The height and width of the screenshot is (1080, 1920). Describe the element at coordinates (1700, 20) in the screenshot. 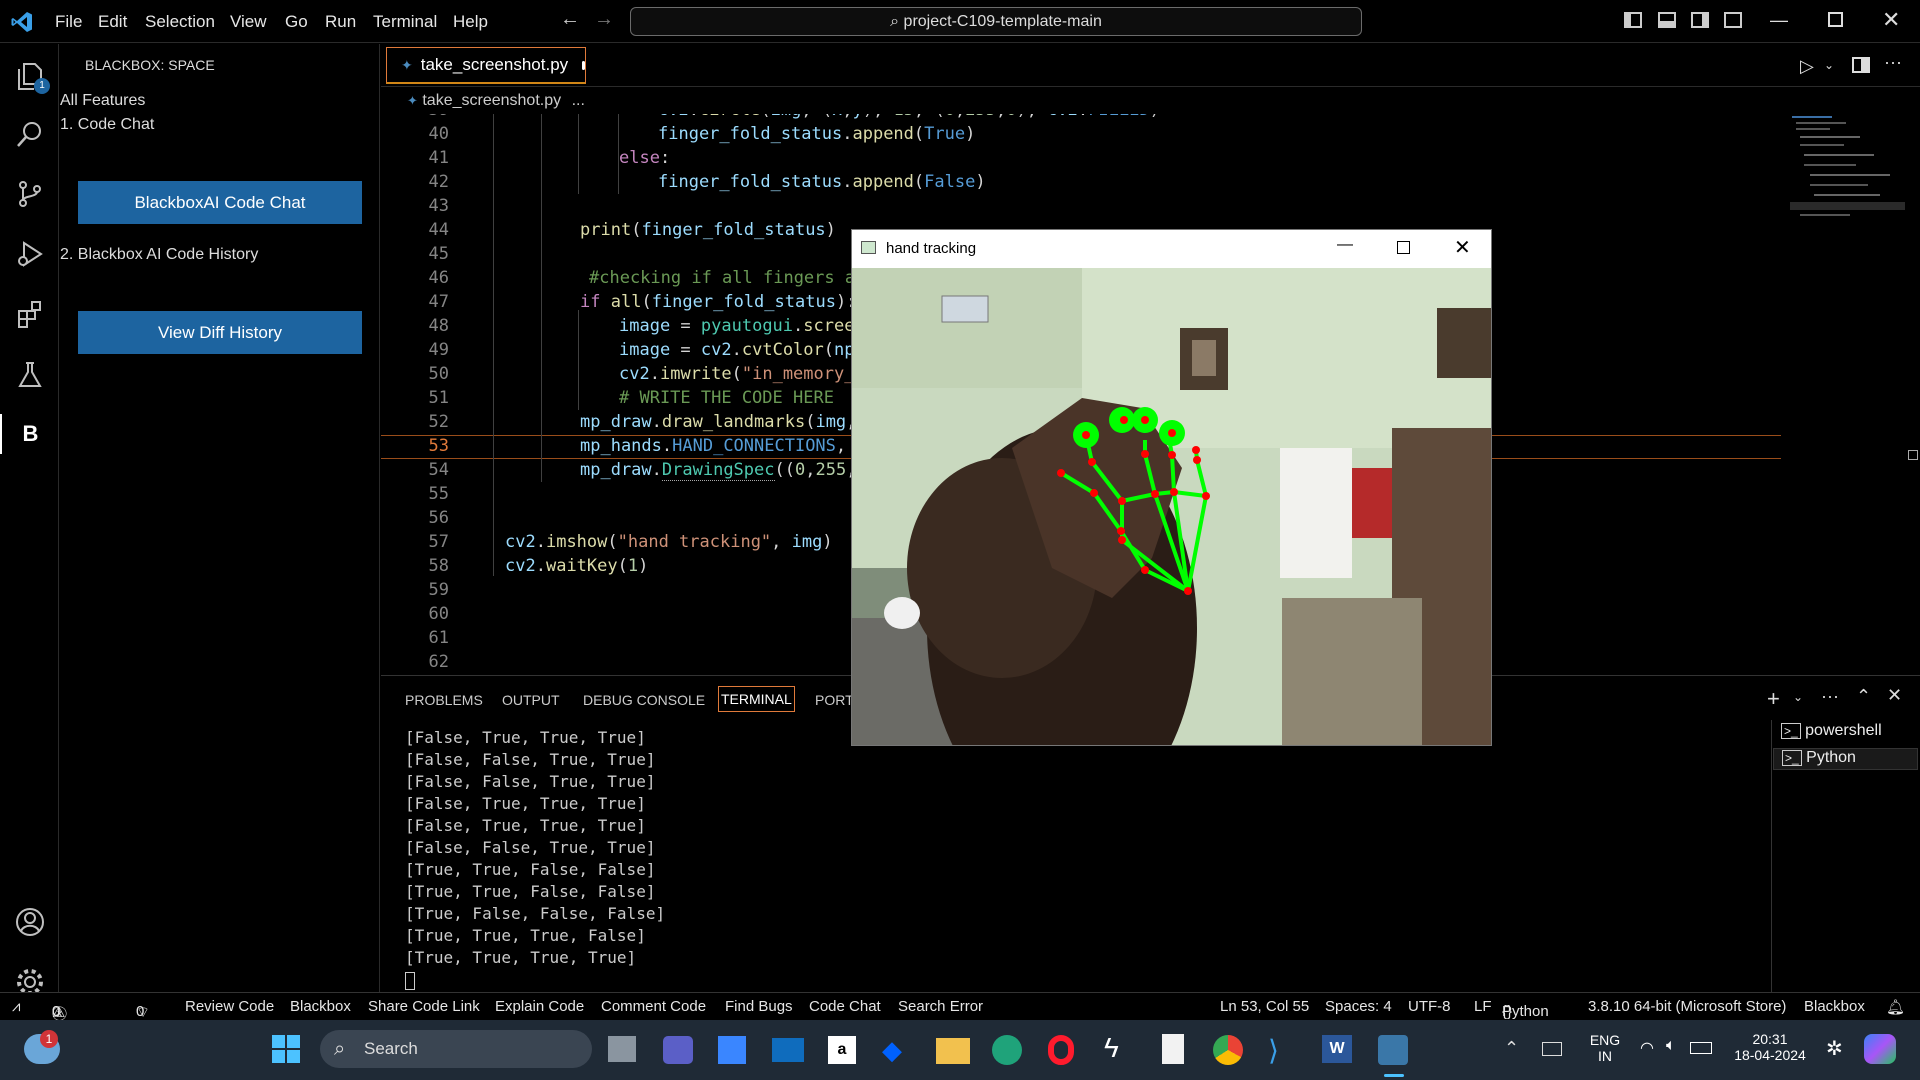

I see `toggle-secondary-sidebar-icon` at that location.